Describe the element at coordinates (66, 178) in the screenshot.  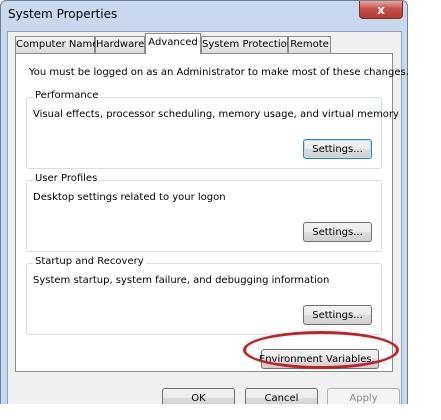
I see `user-profiles-title: User Profiles` at that location.